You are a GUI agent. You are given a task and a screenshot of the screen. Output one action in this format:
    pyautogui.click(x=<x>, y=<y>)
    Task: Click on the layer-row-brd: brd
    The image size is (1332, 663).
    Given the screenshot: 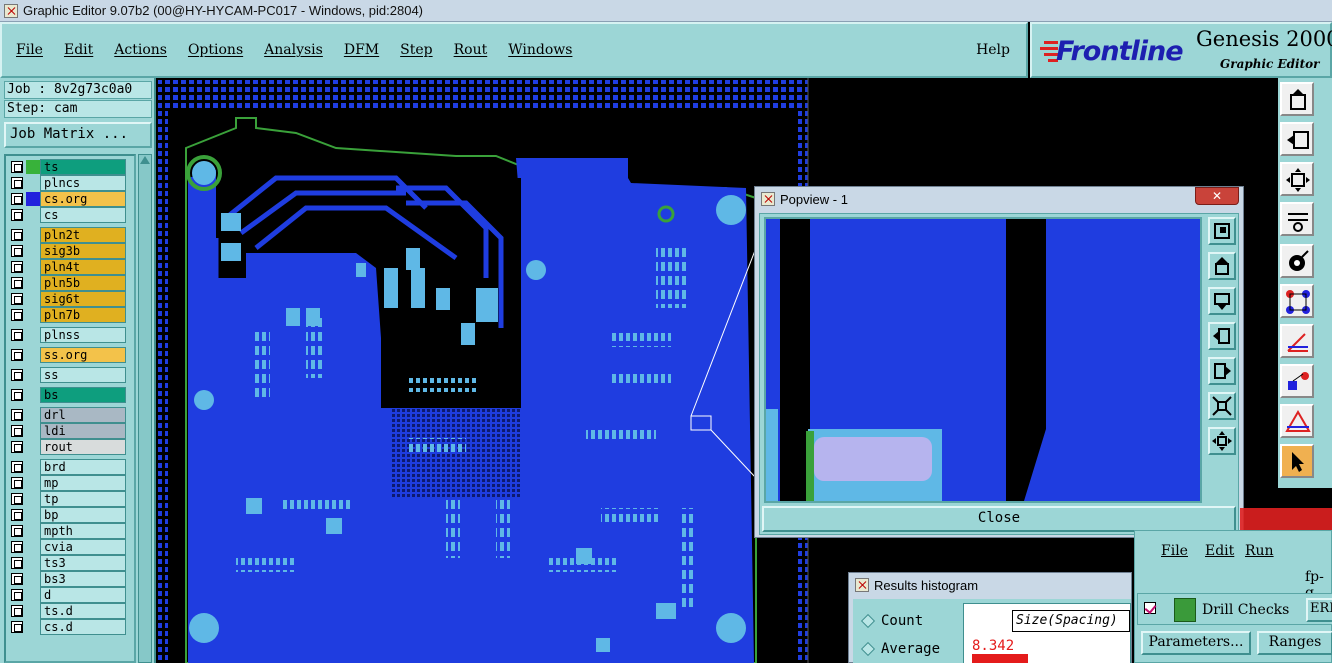 What is the action you would take?
    pyautogui.click(x=71, y=467)
    